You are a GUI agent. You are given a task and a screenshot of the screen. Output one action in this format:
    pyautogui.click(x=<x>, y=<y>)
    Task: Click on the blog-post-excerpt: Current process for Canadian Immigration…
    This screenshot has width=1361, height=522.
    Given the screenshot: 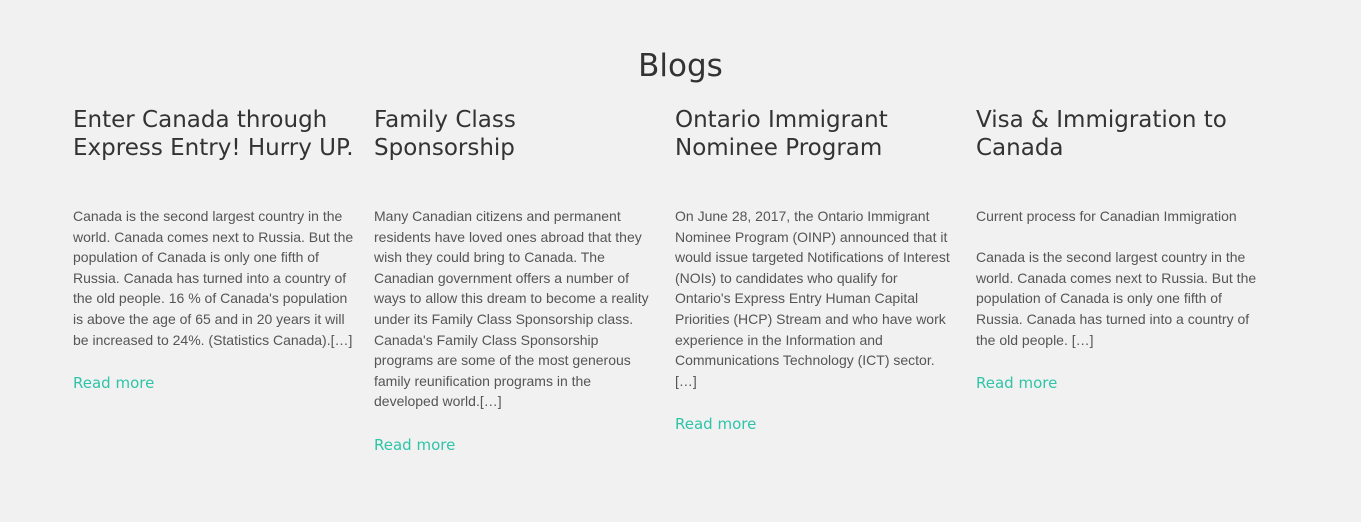 What is the action you would take?
    pyautogui.click(x=1117, y=278)
    